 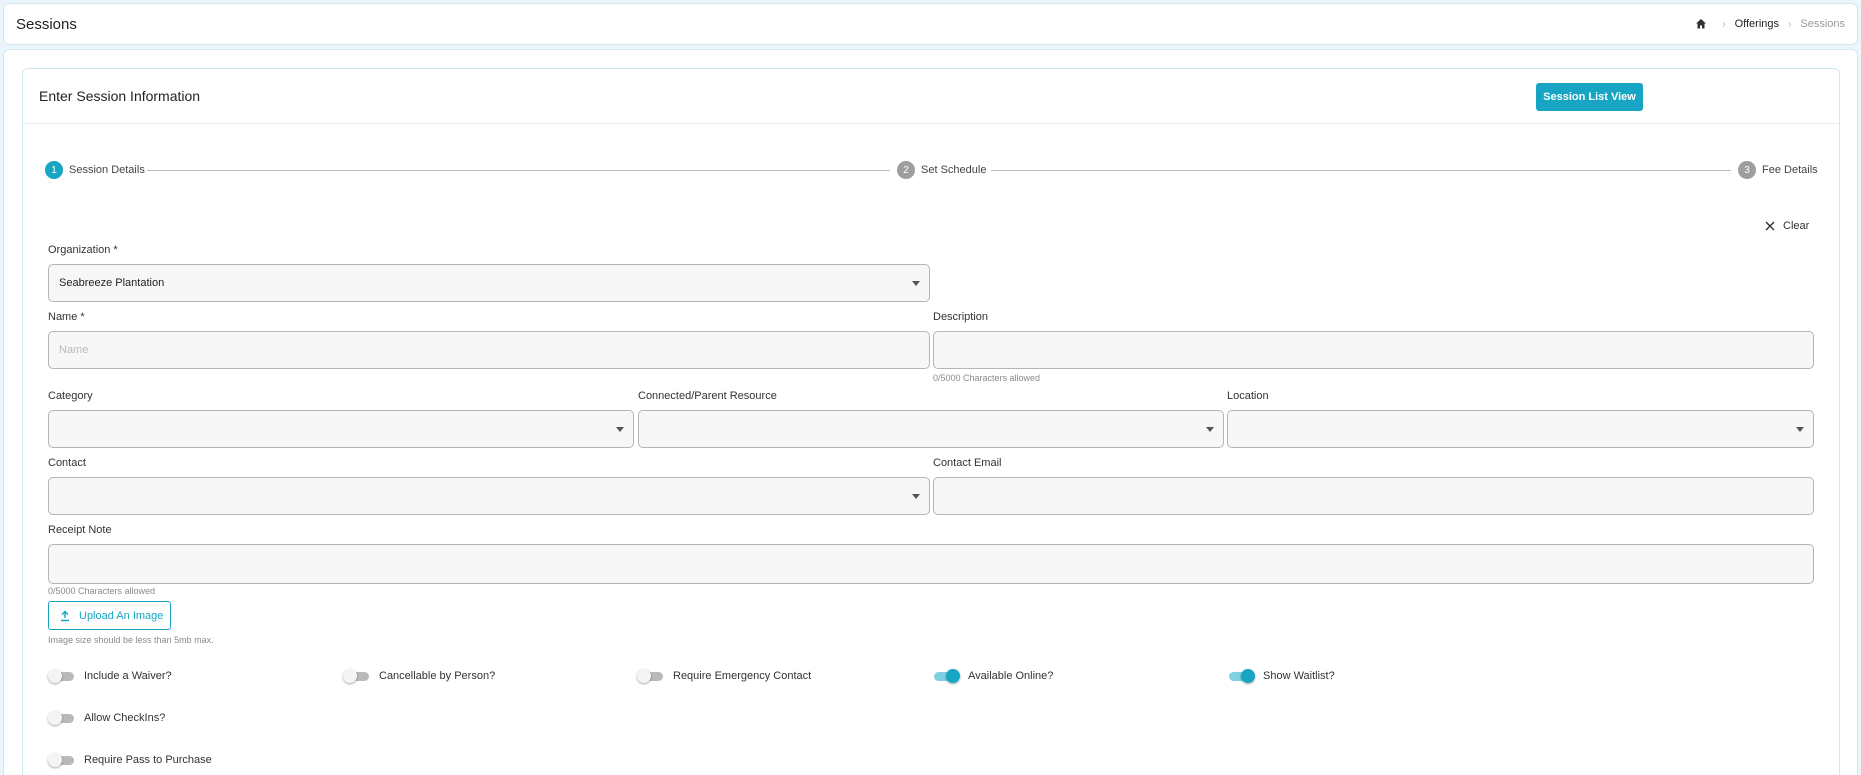 I want to click on description-label: Description, so click(x=961, y=317).